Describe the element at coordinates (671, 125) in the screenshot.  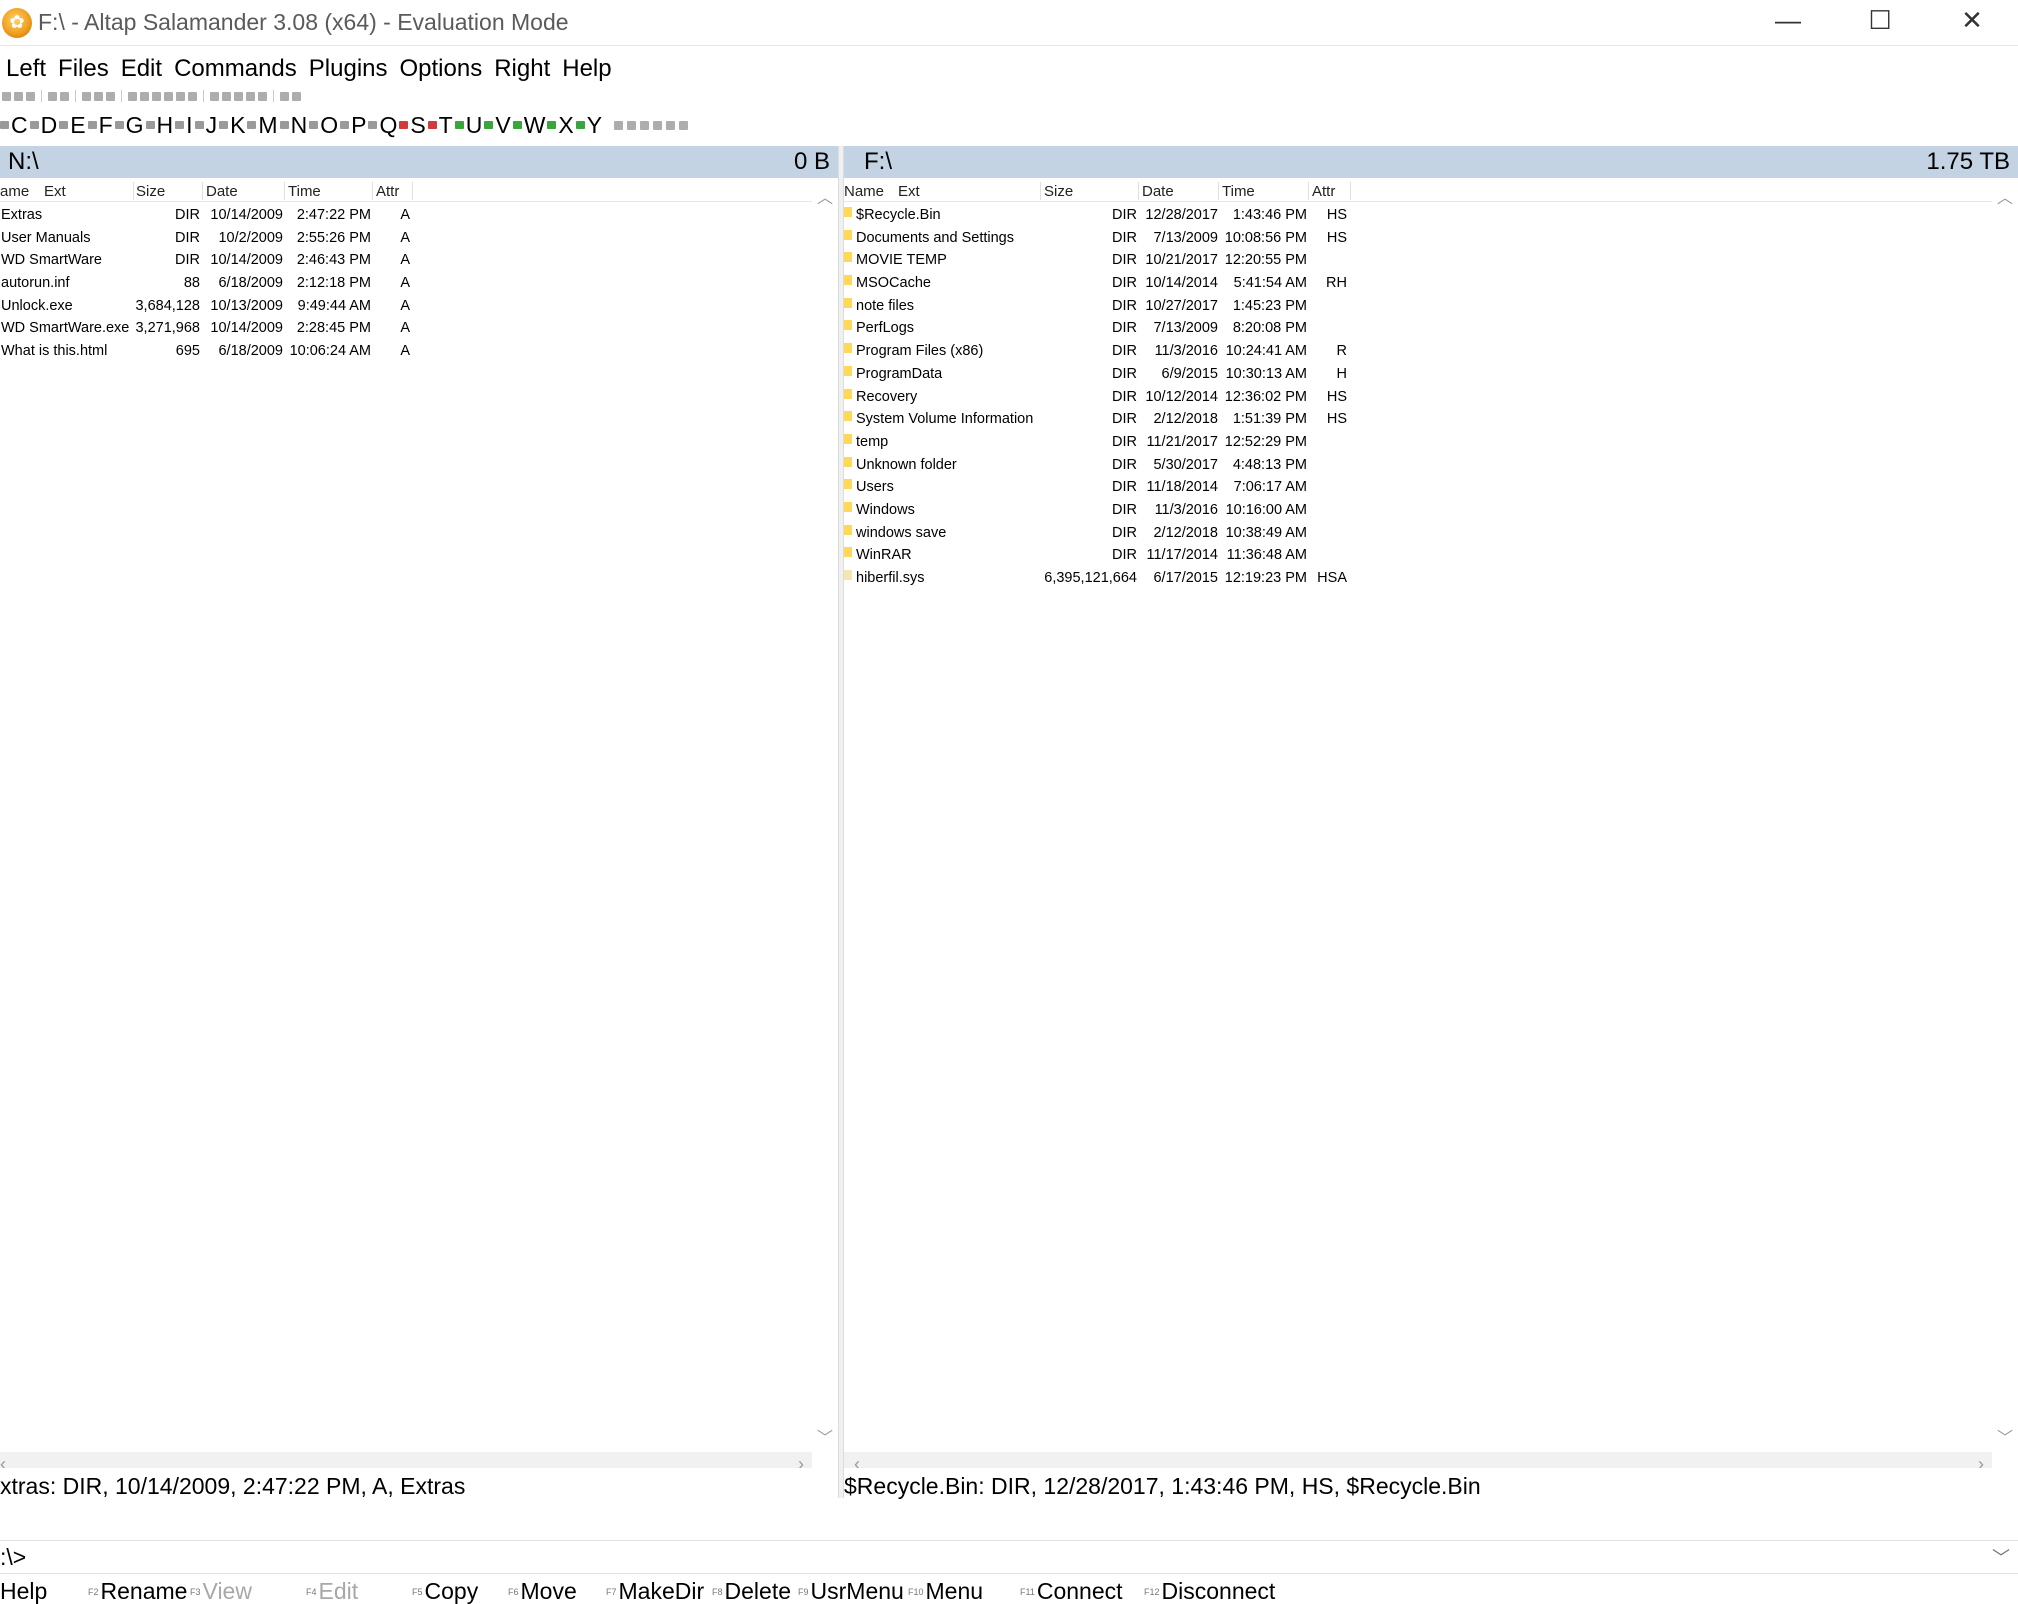
I see `recycle-icon` at that location.